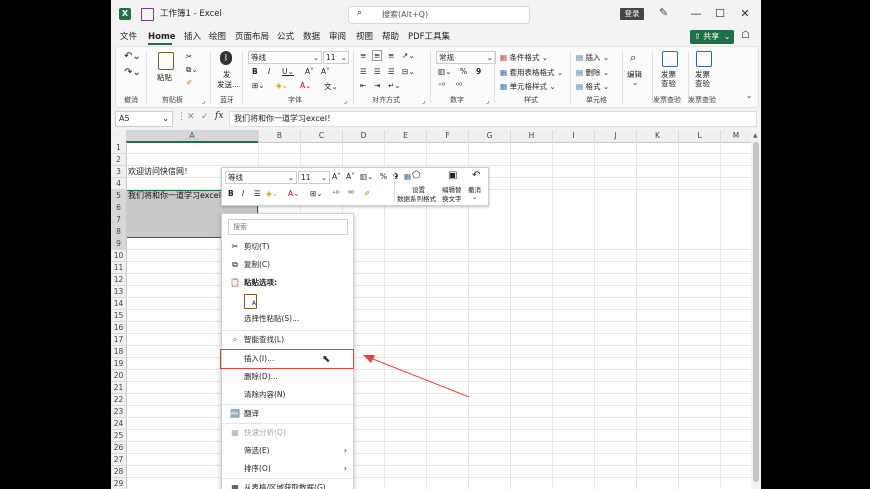 Image resolution: width=870 pixels, height=489 pixels. What do you see at coordinates (119, 184) in the screenshot?
I see `row-header-4: 4` at bounding box center [119, 184].